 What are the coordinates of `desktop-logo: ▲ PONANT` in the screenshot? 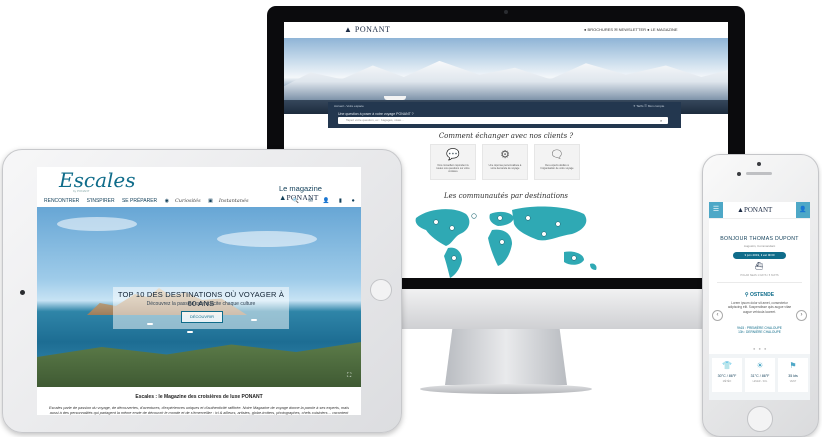 It's located at (367, 29).